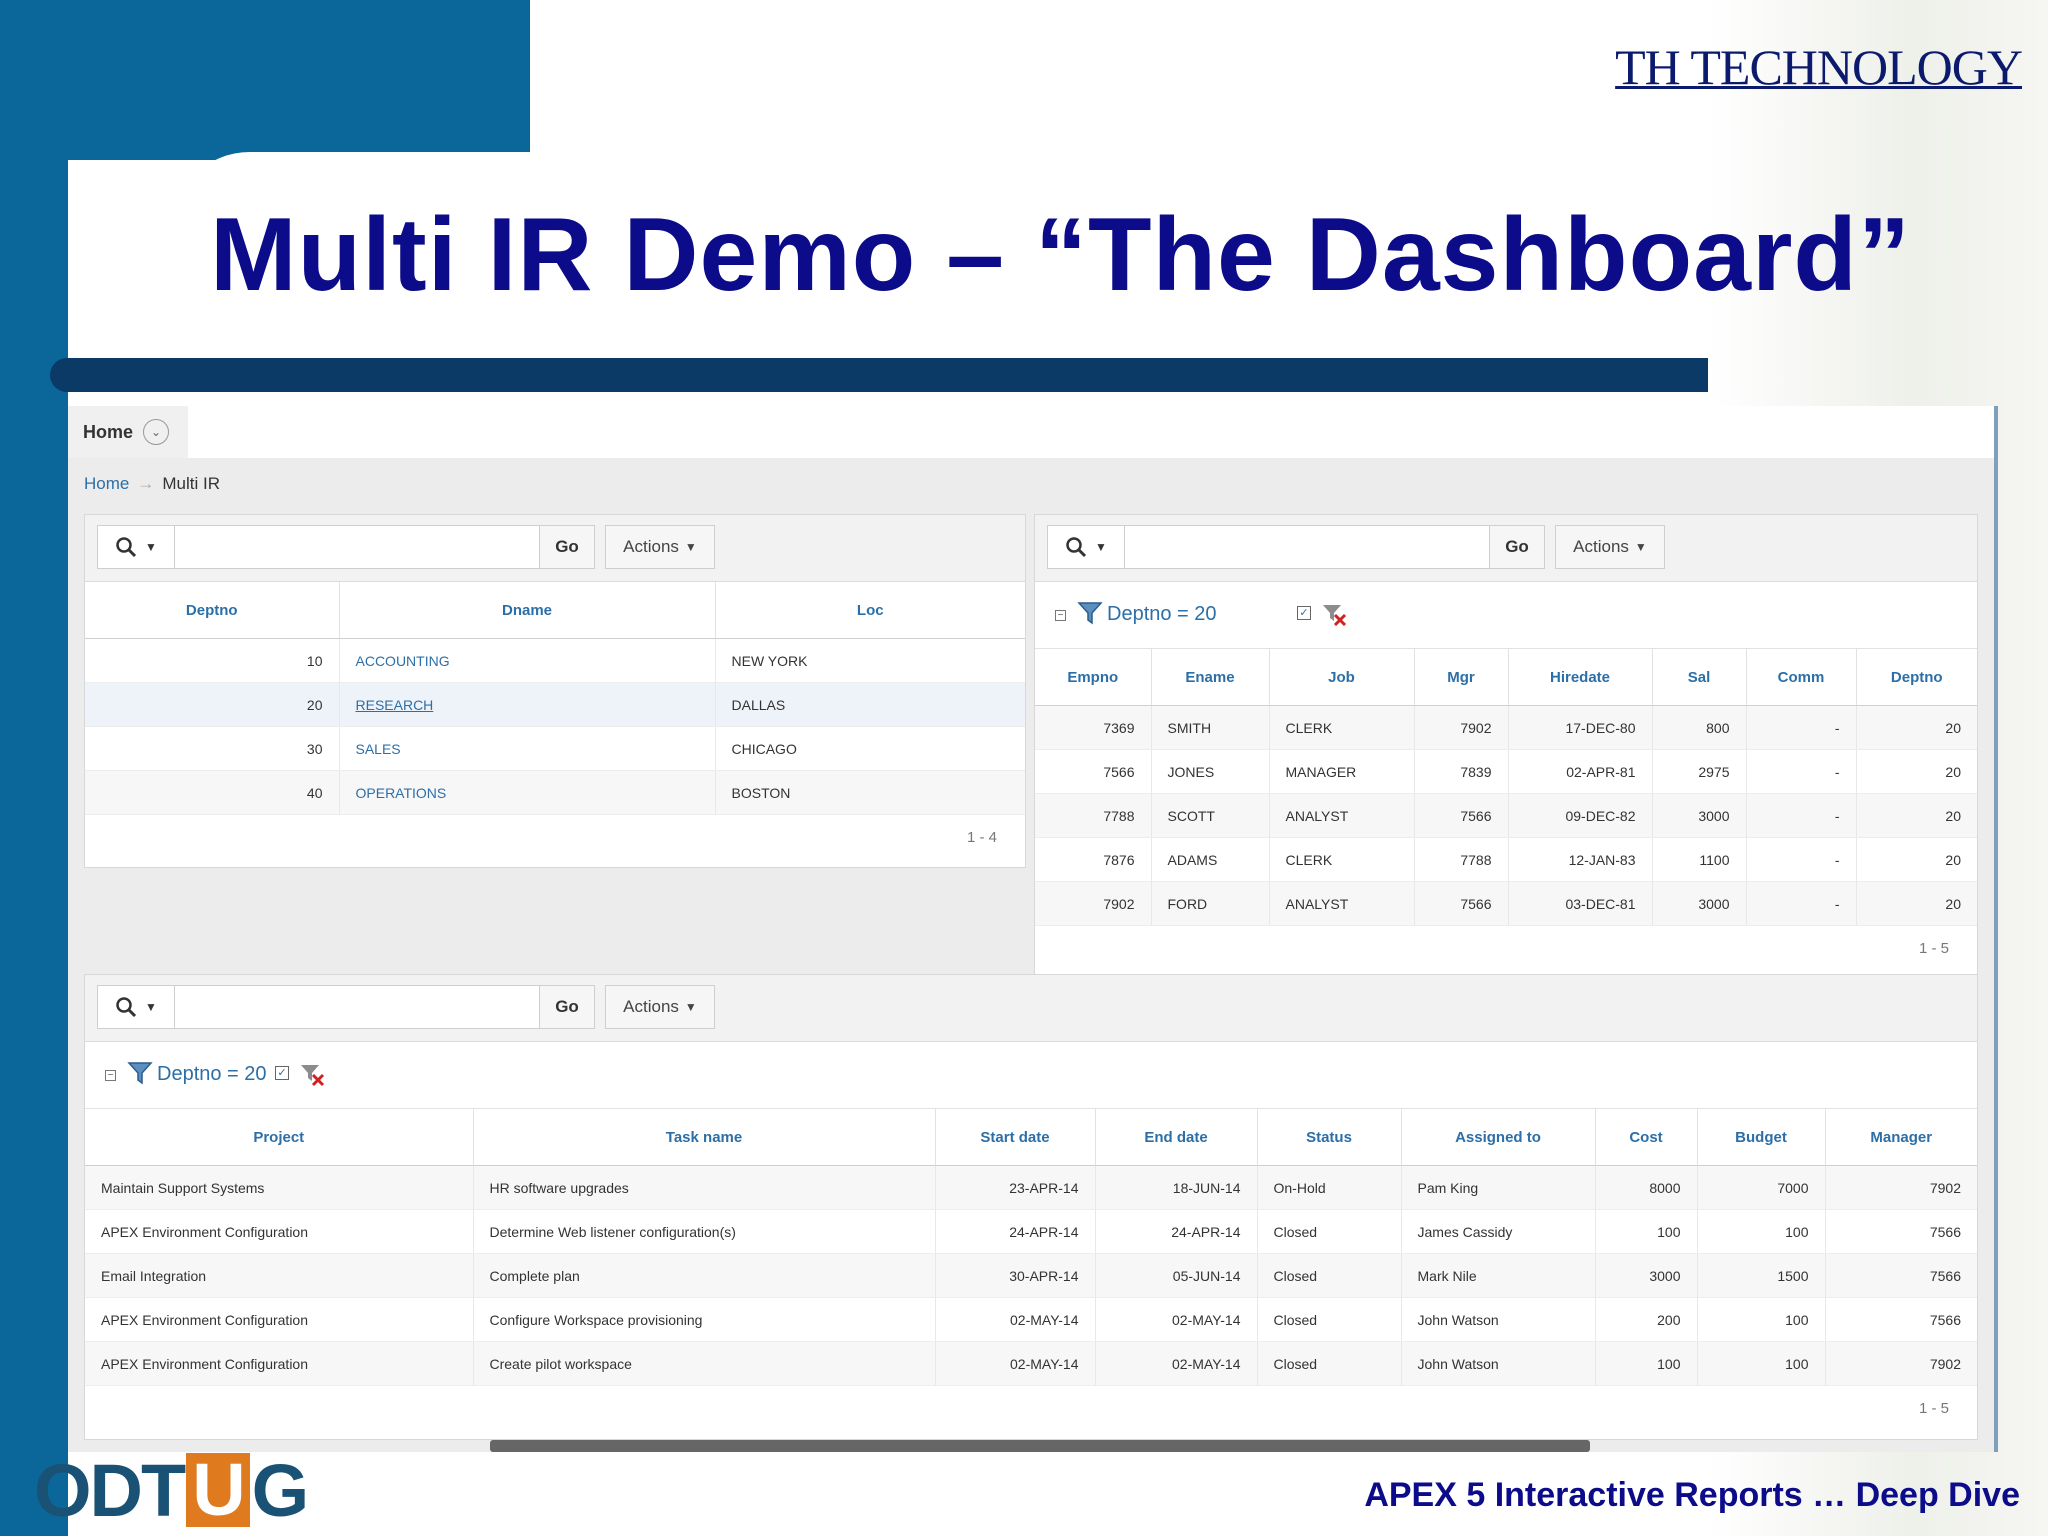 This screenshot has width=2048, height=1536. I want to click on cell: 1100, so click(1699, 859).